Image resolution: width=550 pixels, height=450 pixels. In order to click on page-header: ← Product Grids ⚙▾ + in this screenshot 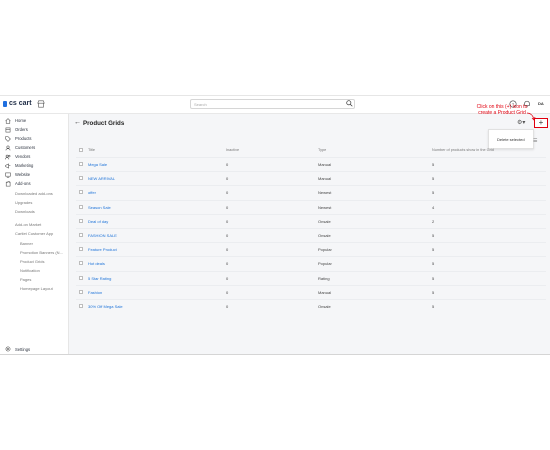, I will do `click(309, 124)`.